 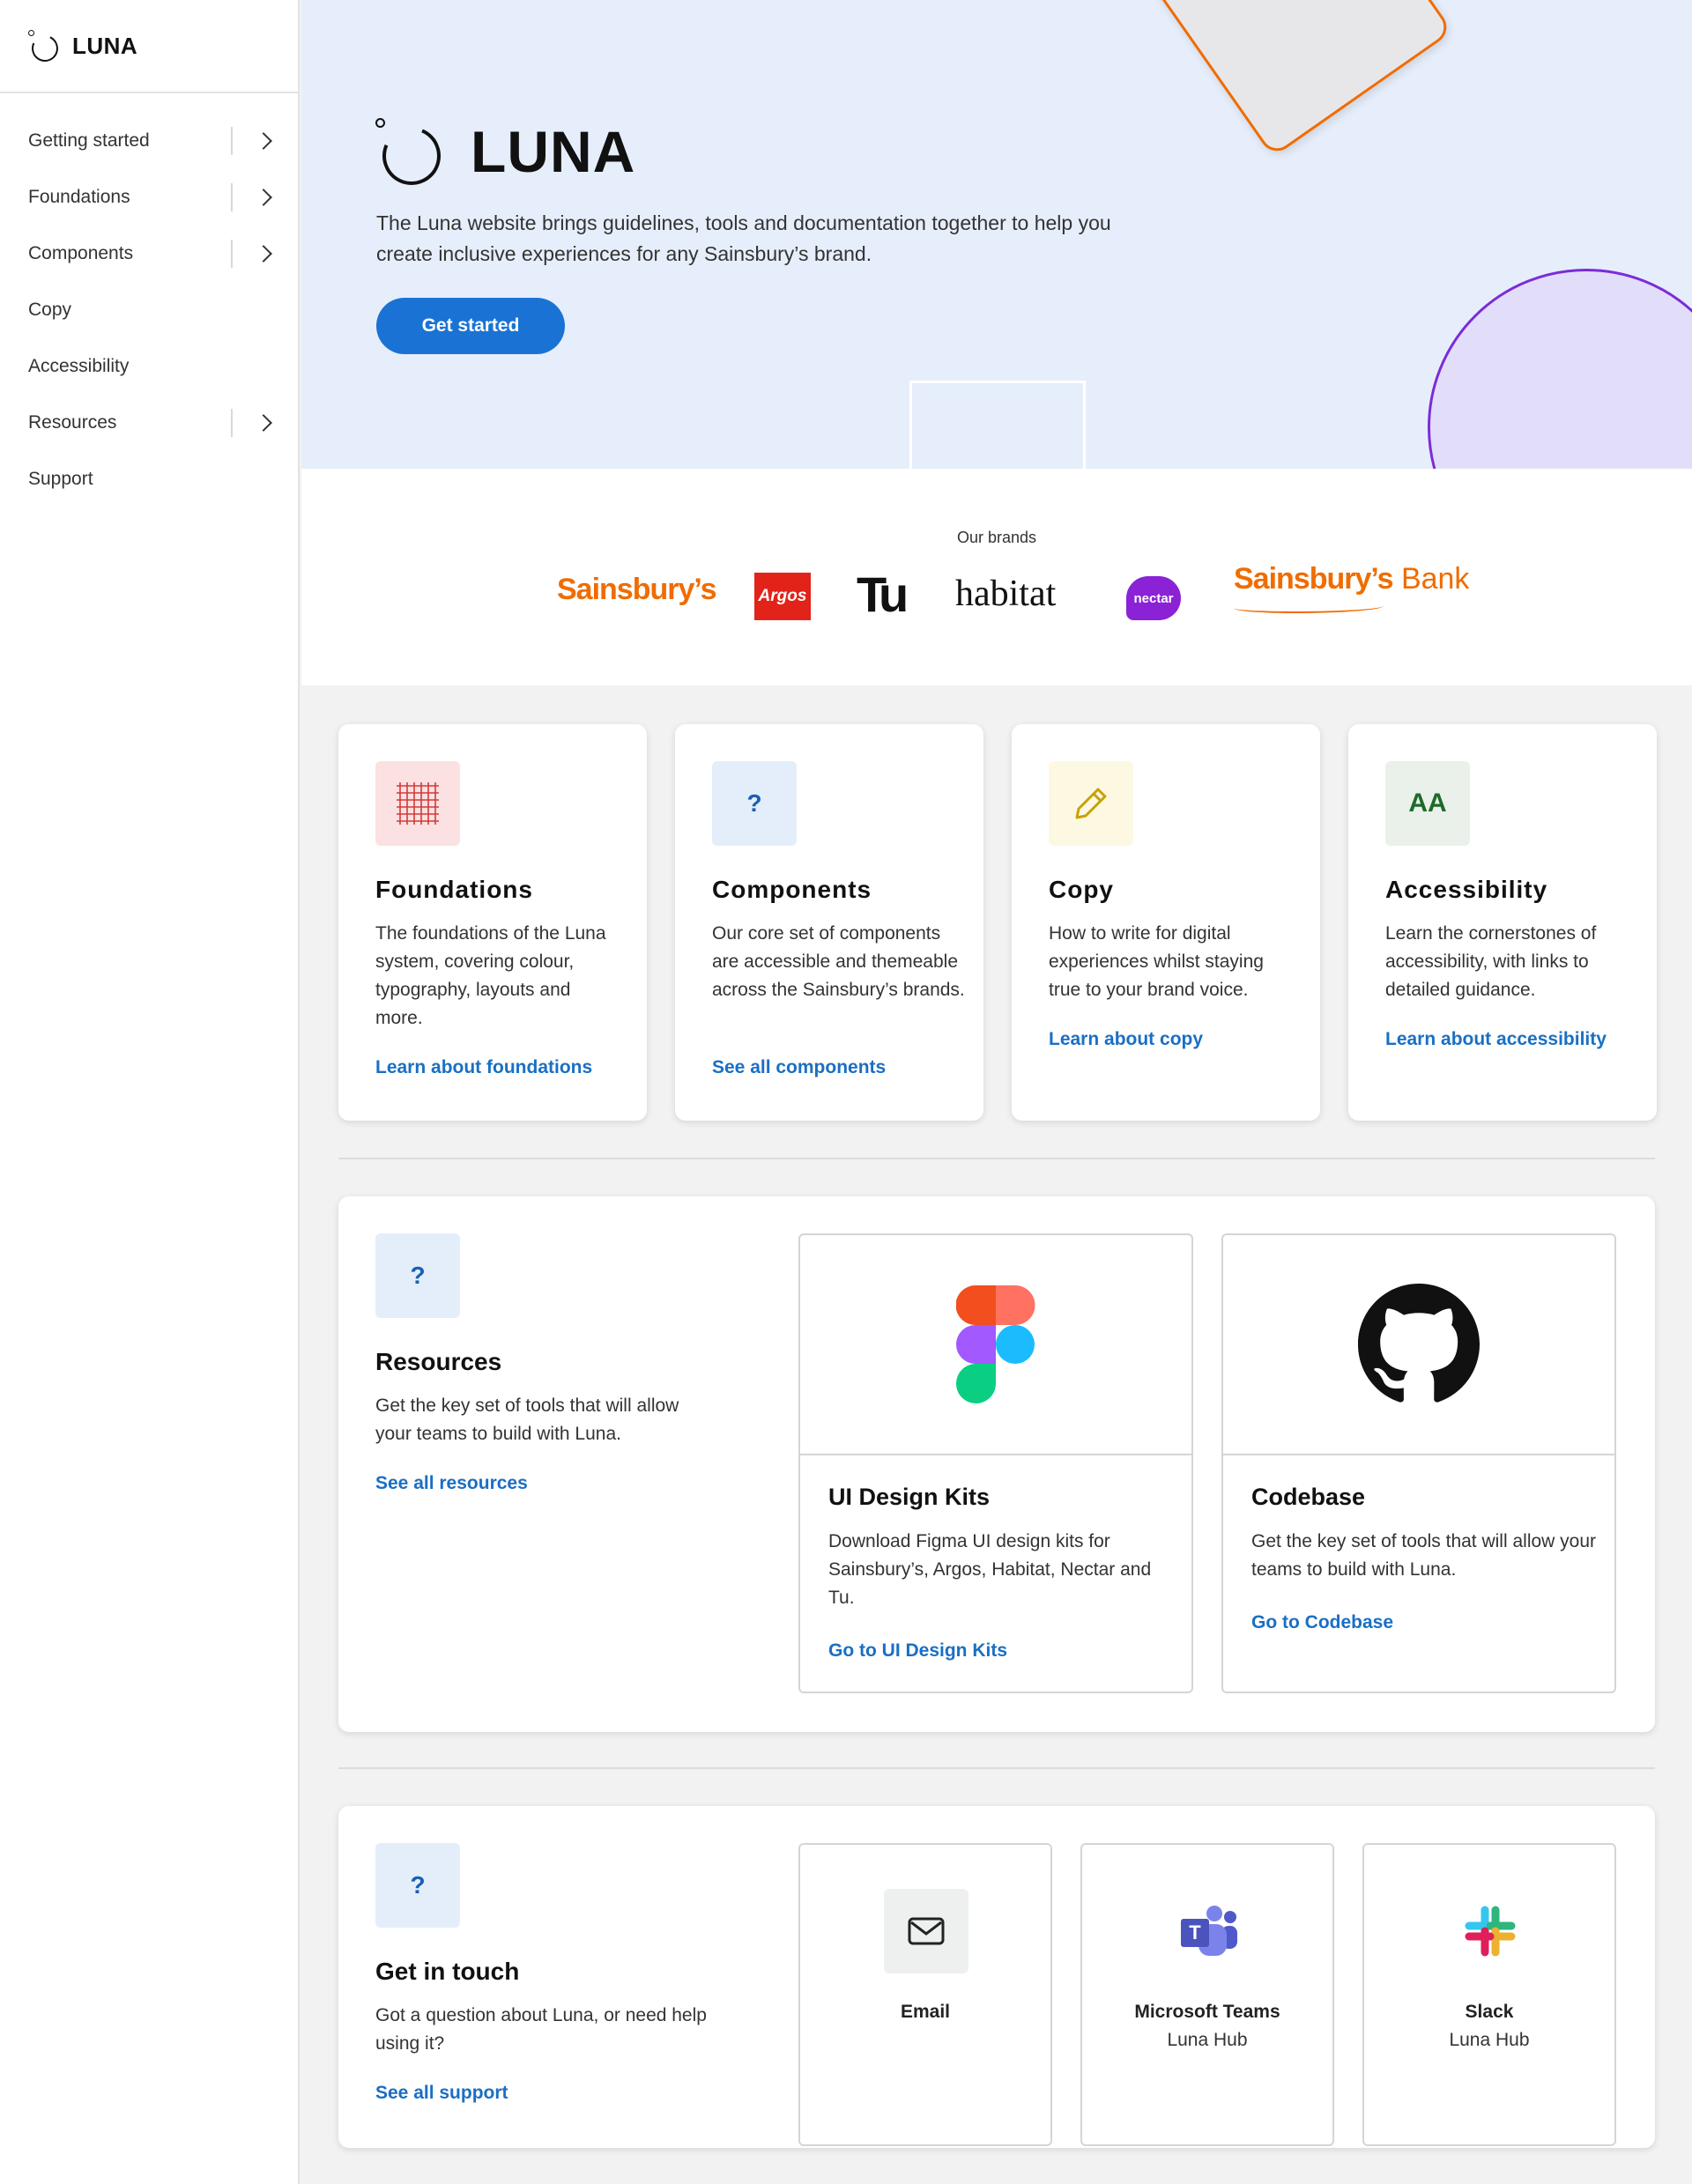 I want to click on section-title: Resources, so click(x=438, y=1361).